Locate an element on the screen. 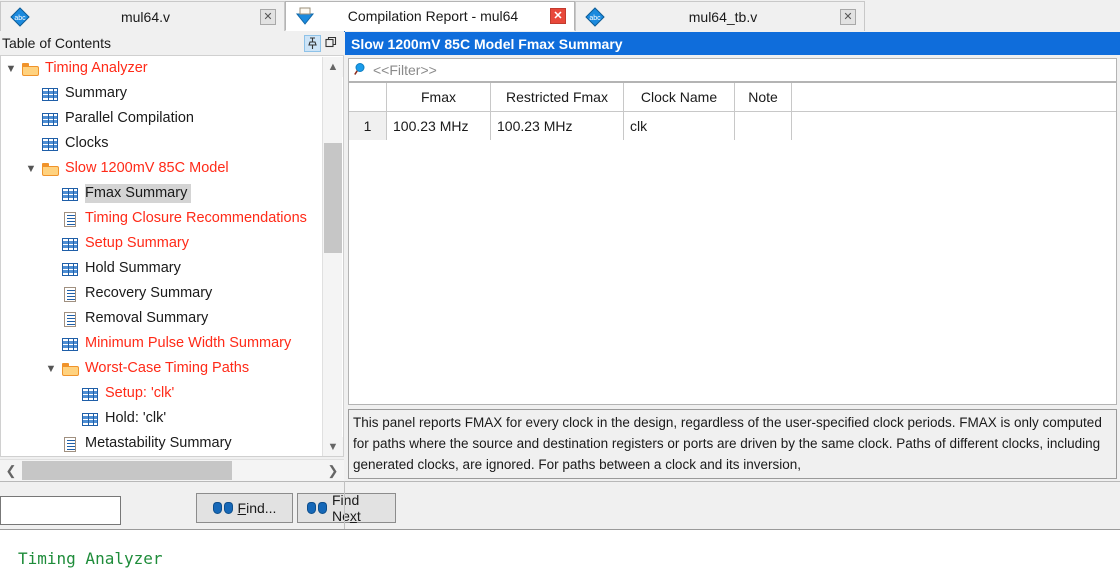 Image resolution: width=1120 pixels, height=570 pixels. toc-item-minimum-pulse-width-summary: Minimum Pulse Width Summary is located at coordinates (162, 343).